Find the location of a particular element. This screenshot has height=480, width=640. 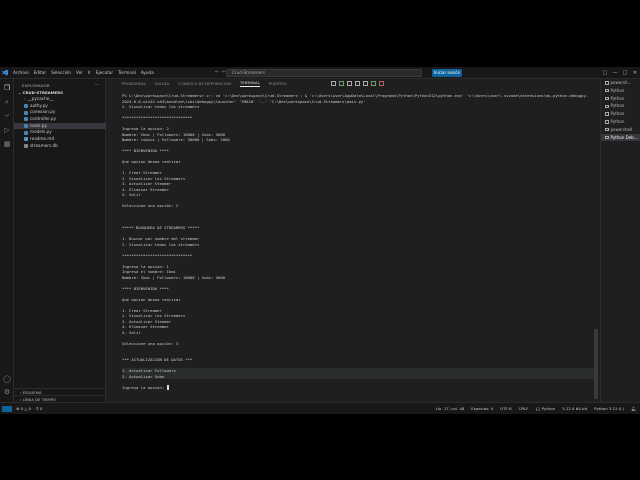

status-indentation: Espacios: 4 is located at coordinates (482, 408).